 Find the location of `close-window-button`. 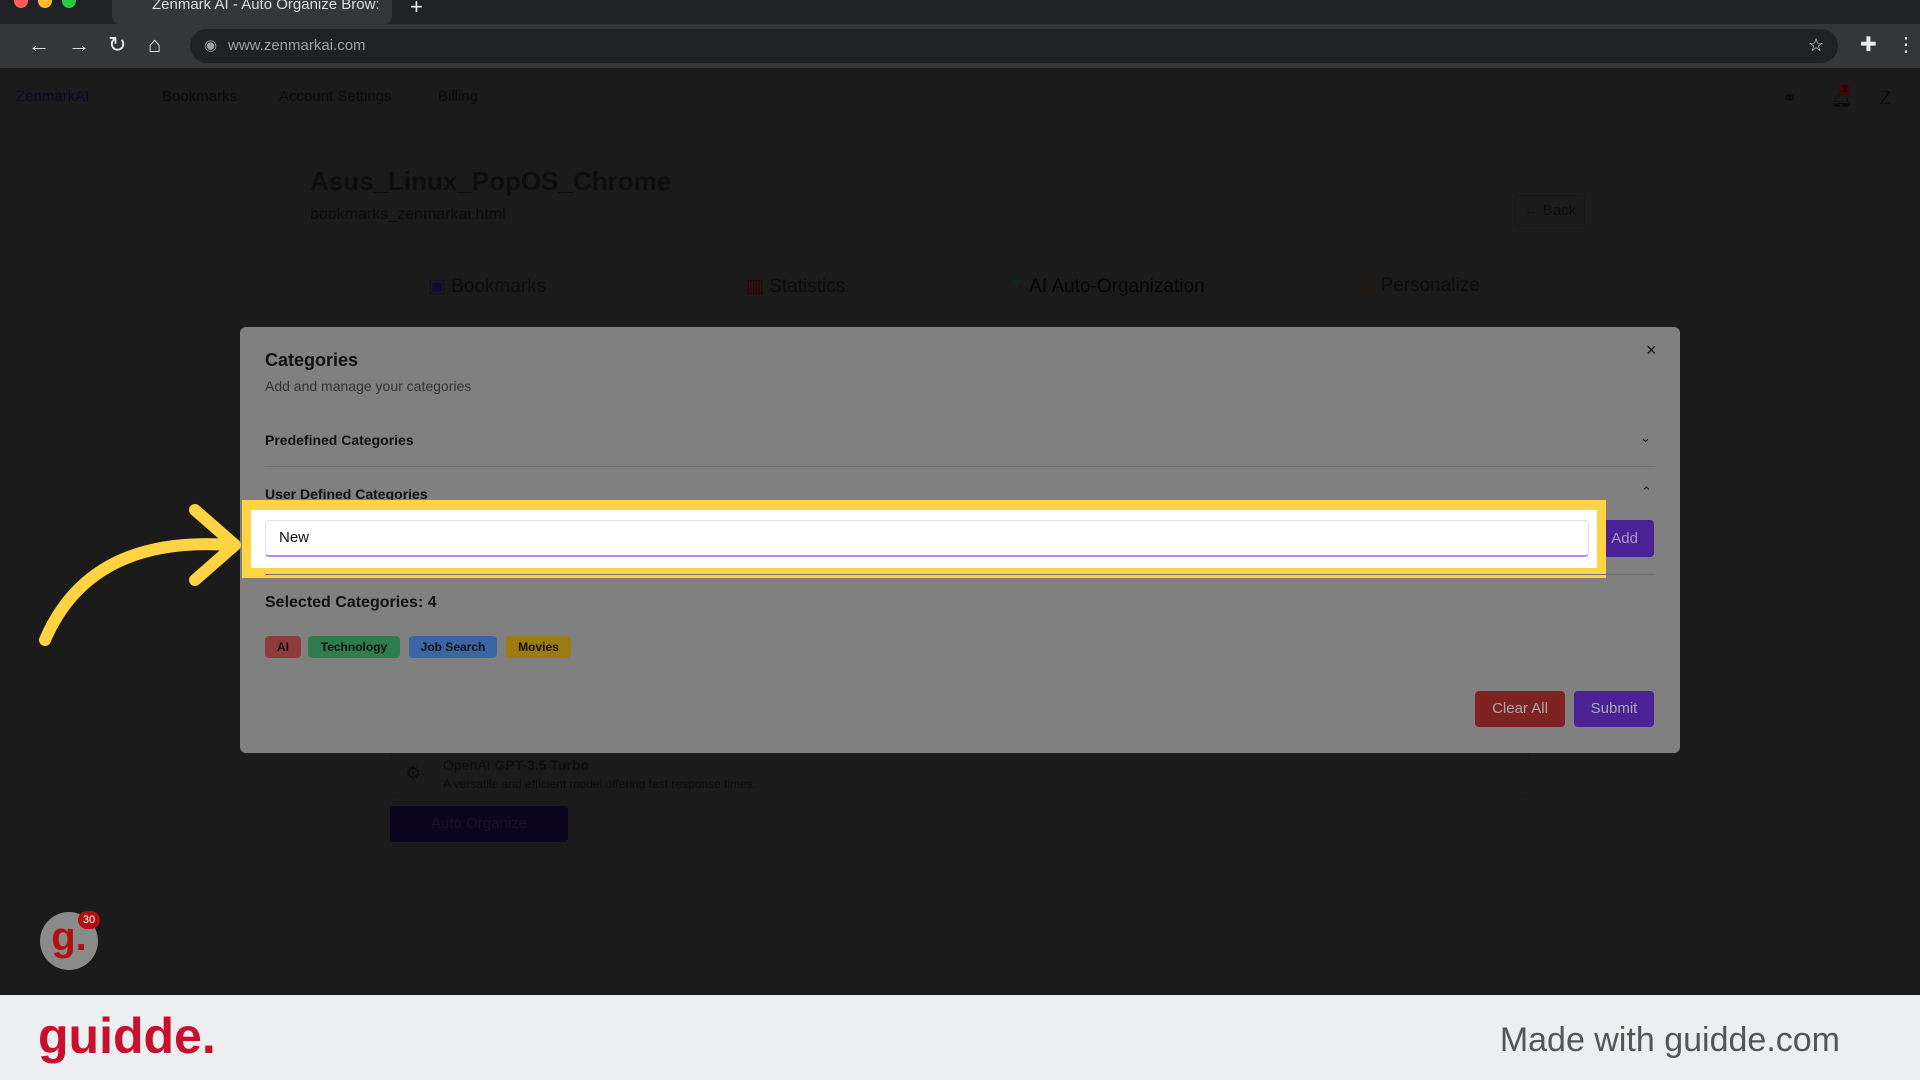

close-window-button is located at coordinates (21, 4).